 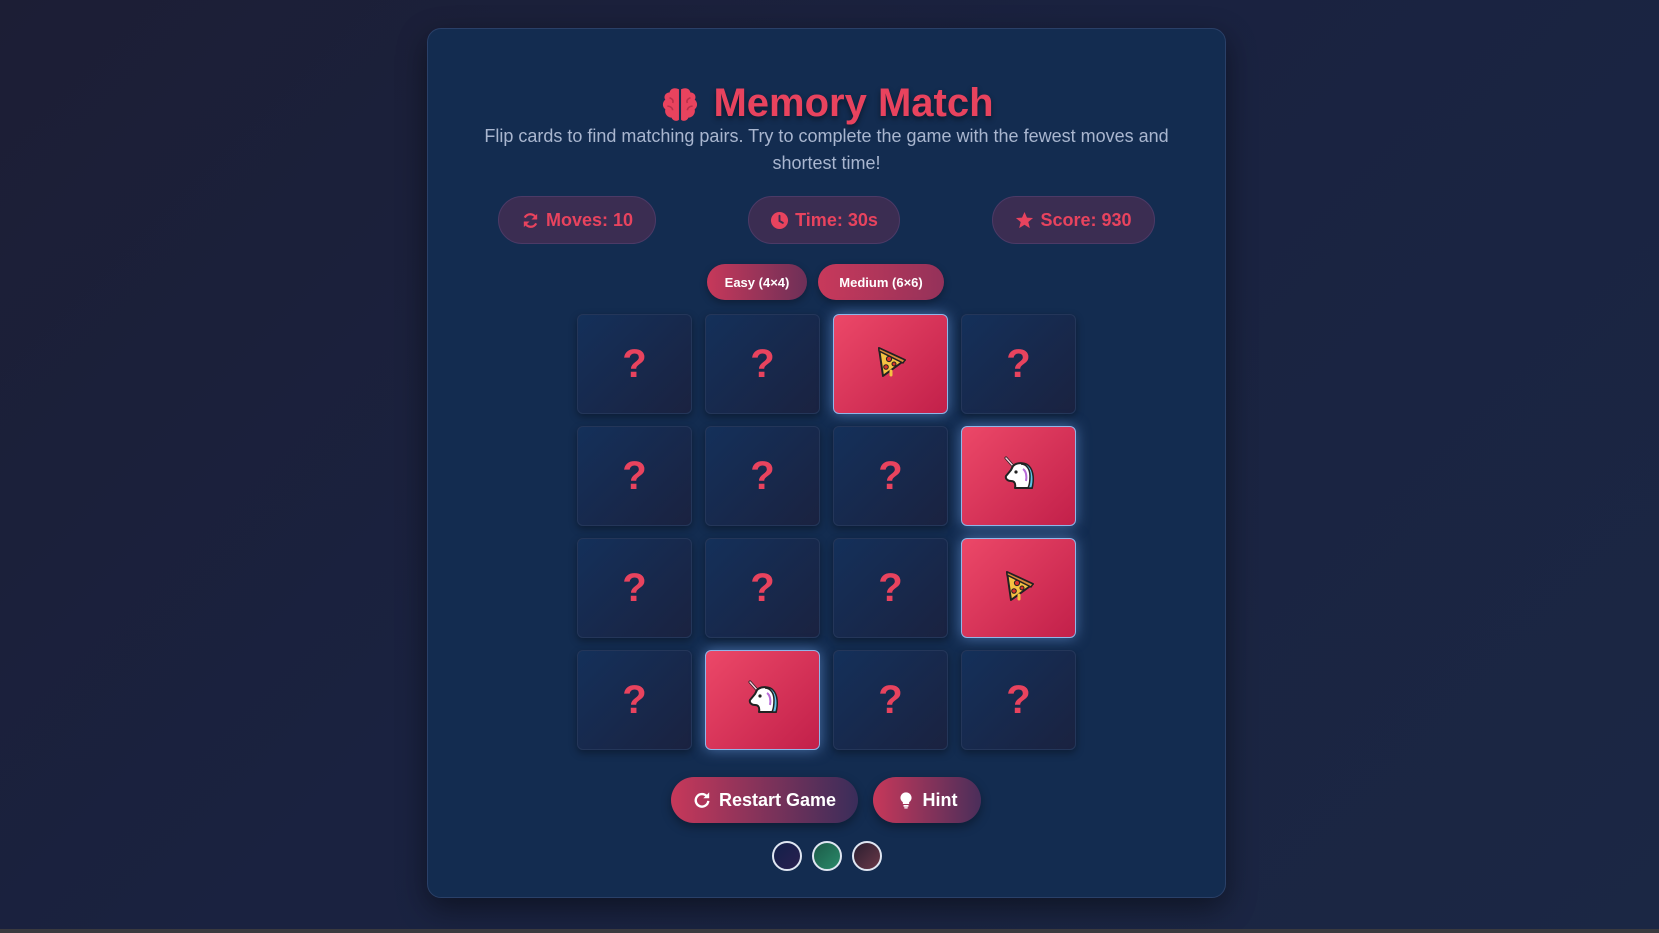 What do you see at coordinates (680, 104) in the screenshot?
I see `brain-icon` at bounding box center [680, 104].